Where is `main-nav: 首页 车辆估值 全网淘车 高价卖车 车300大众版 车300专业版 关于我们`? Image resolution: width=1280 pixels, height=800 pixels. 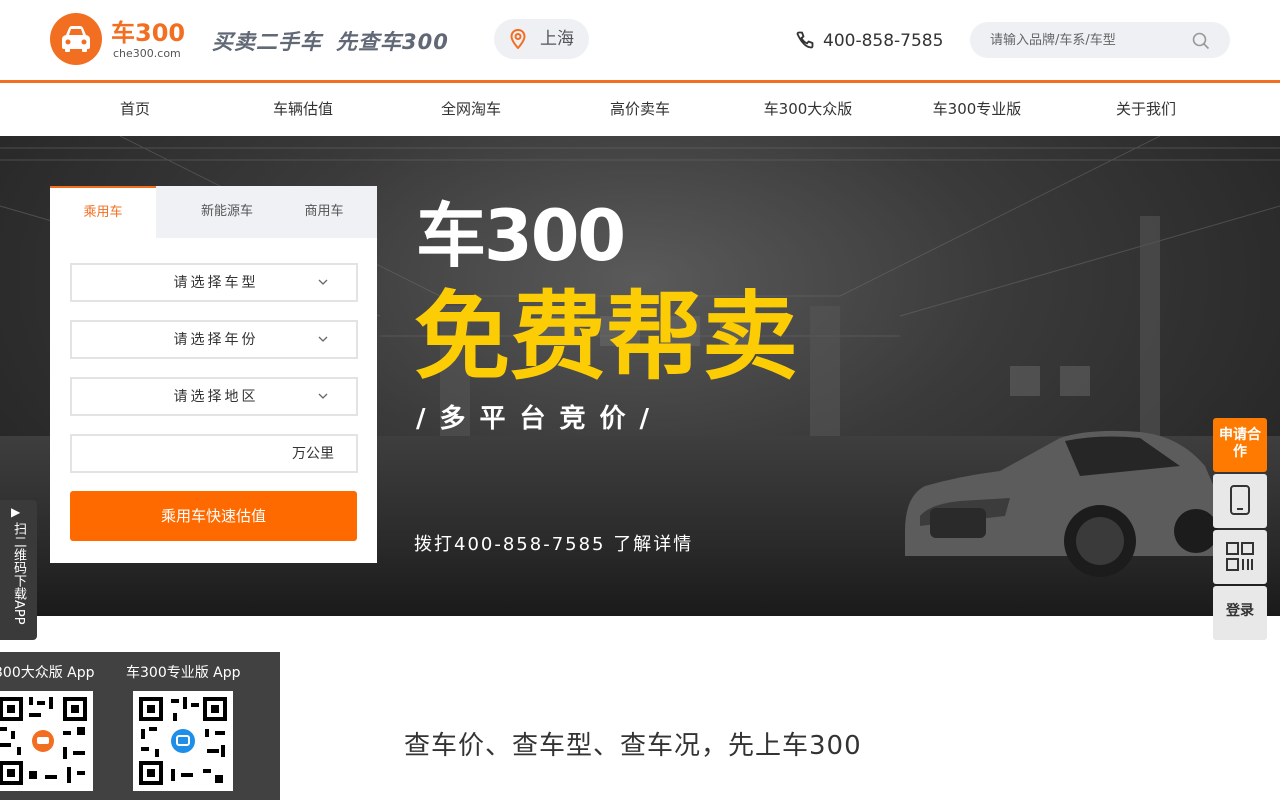
main-nav: 首页 车辆估值 全网淘车 高价卖车 车300大众版 车300专业版 关于我们 is located at coordinates (640, 109).